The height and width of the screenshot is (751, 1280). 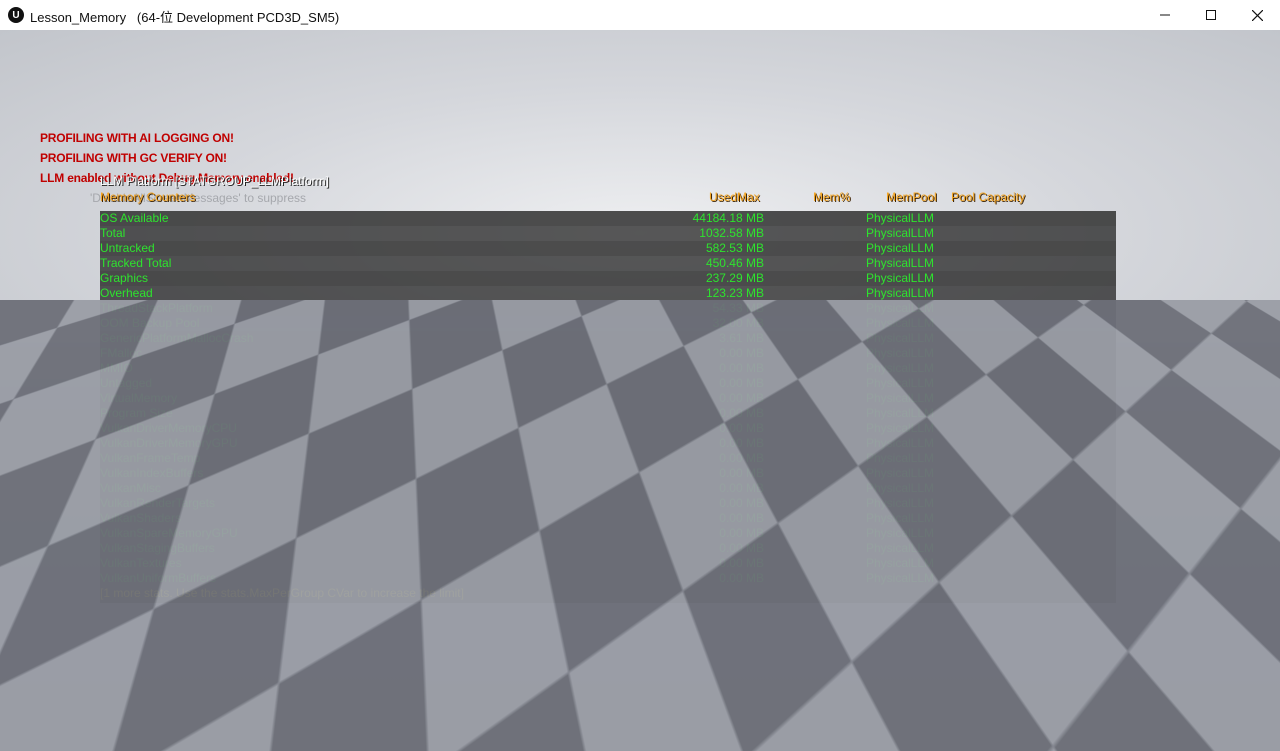 I want to click on stat-name: ThreadStackPlatform, so click(x=156, y=308).